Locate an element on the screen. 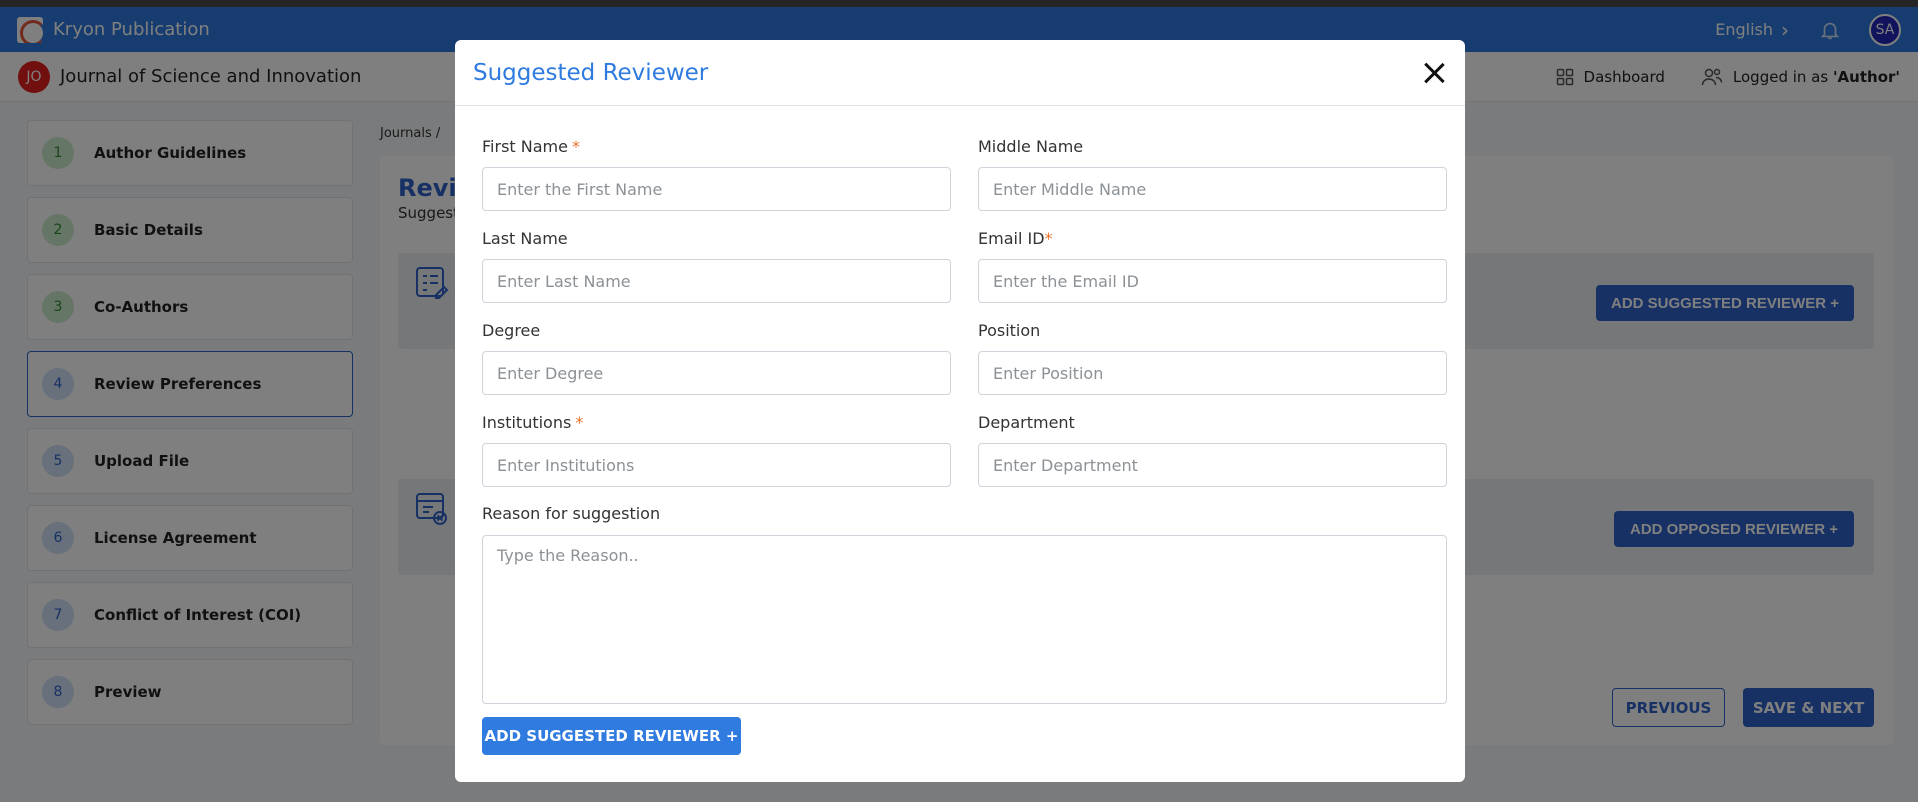 The image size is (1918, 802). close-icon is located at coordinates (1434, 73).